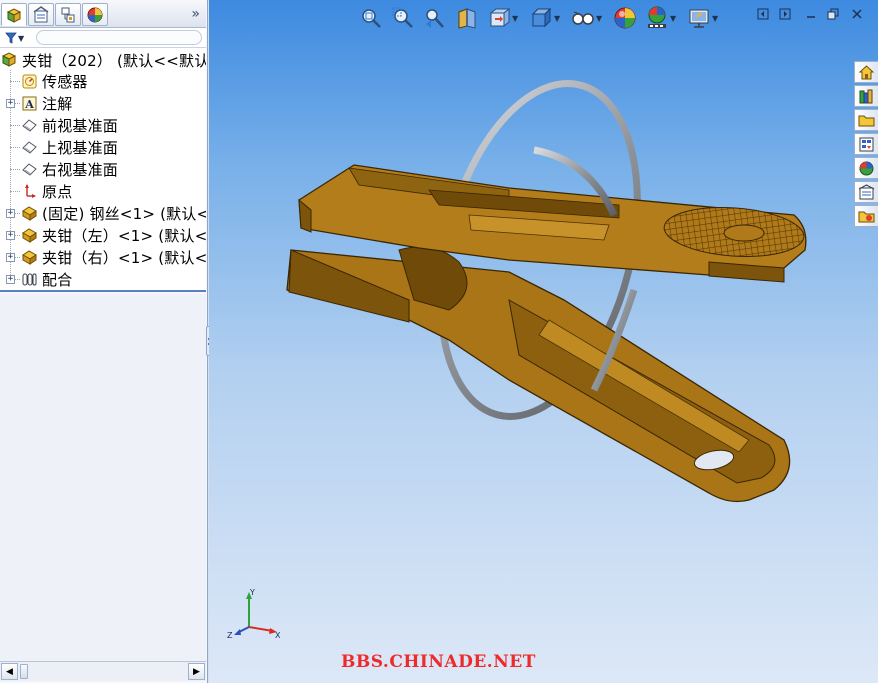 The width and height of the screenshot is (878, 683). I want to click on scroll-thumb, so click(24, 671).